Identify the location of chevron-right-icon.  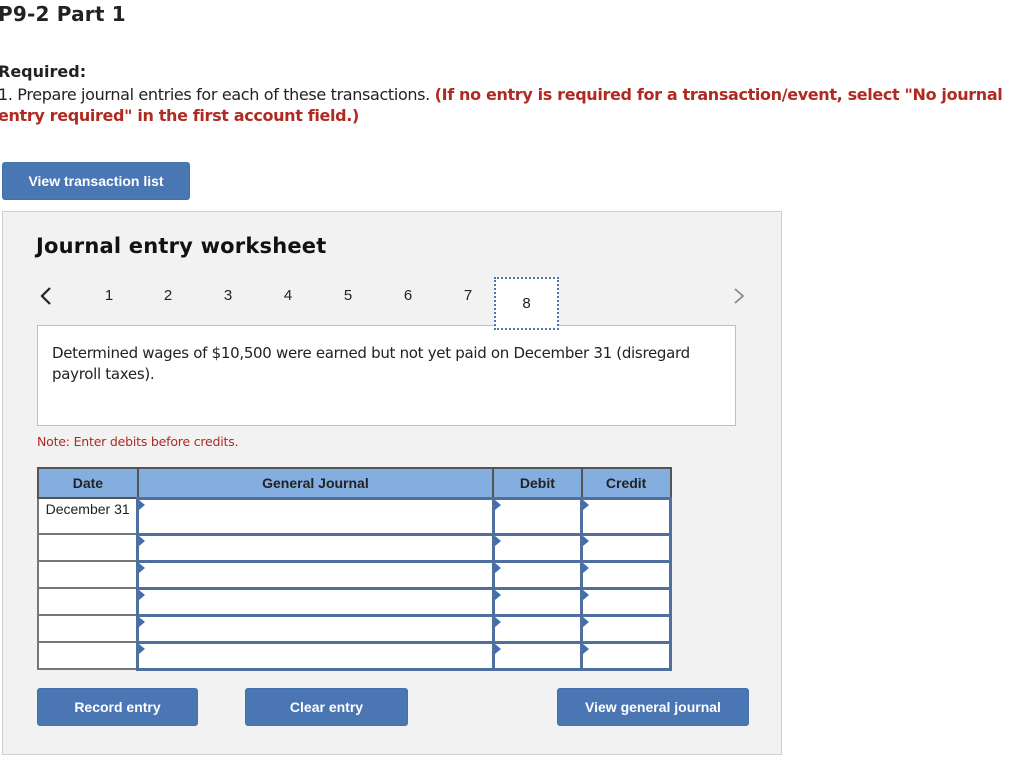
(739, 296).